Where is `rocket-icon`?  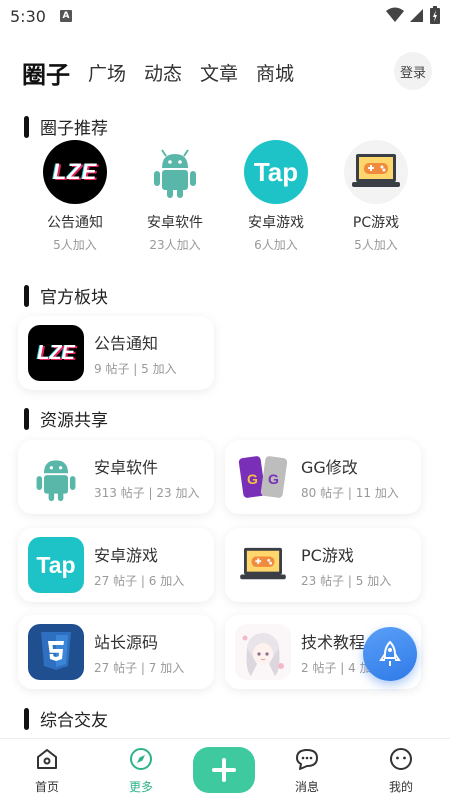
rocket-icon is located at coordinates (390, 653).